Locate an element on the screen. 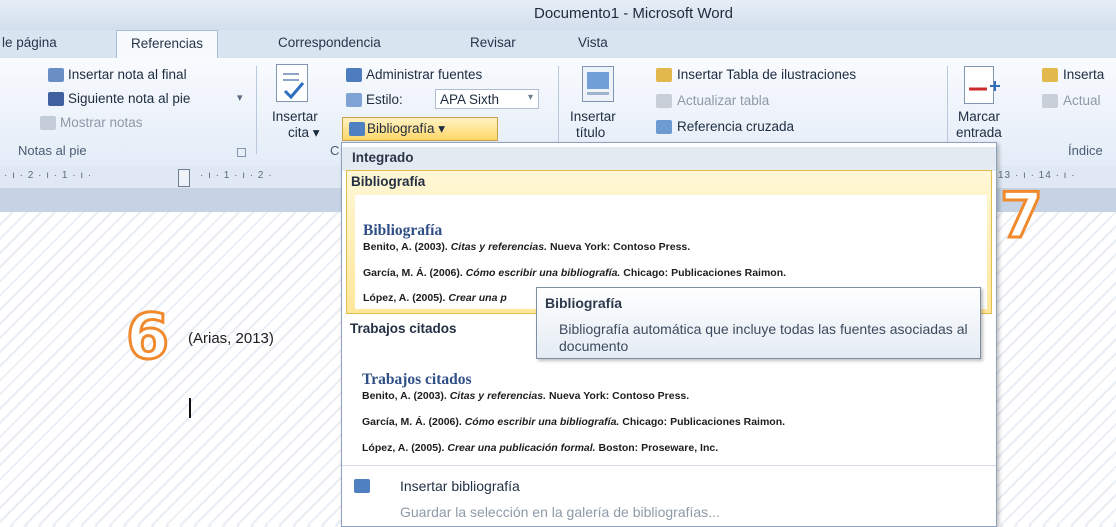  insert-caption-label-line2: título is located at coordinates (590, 132).